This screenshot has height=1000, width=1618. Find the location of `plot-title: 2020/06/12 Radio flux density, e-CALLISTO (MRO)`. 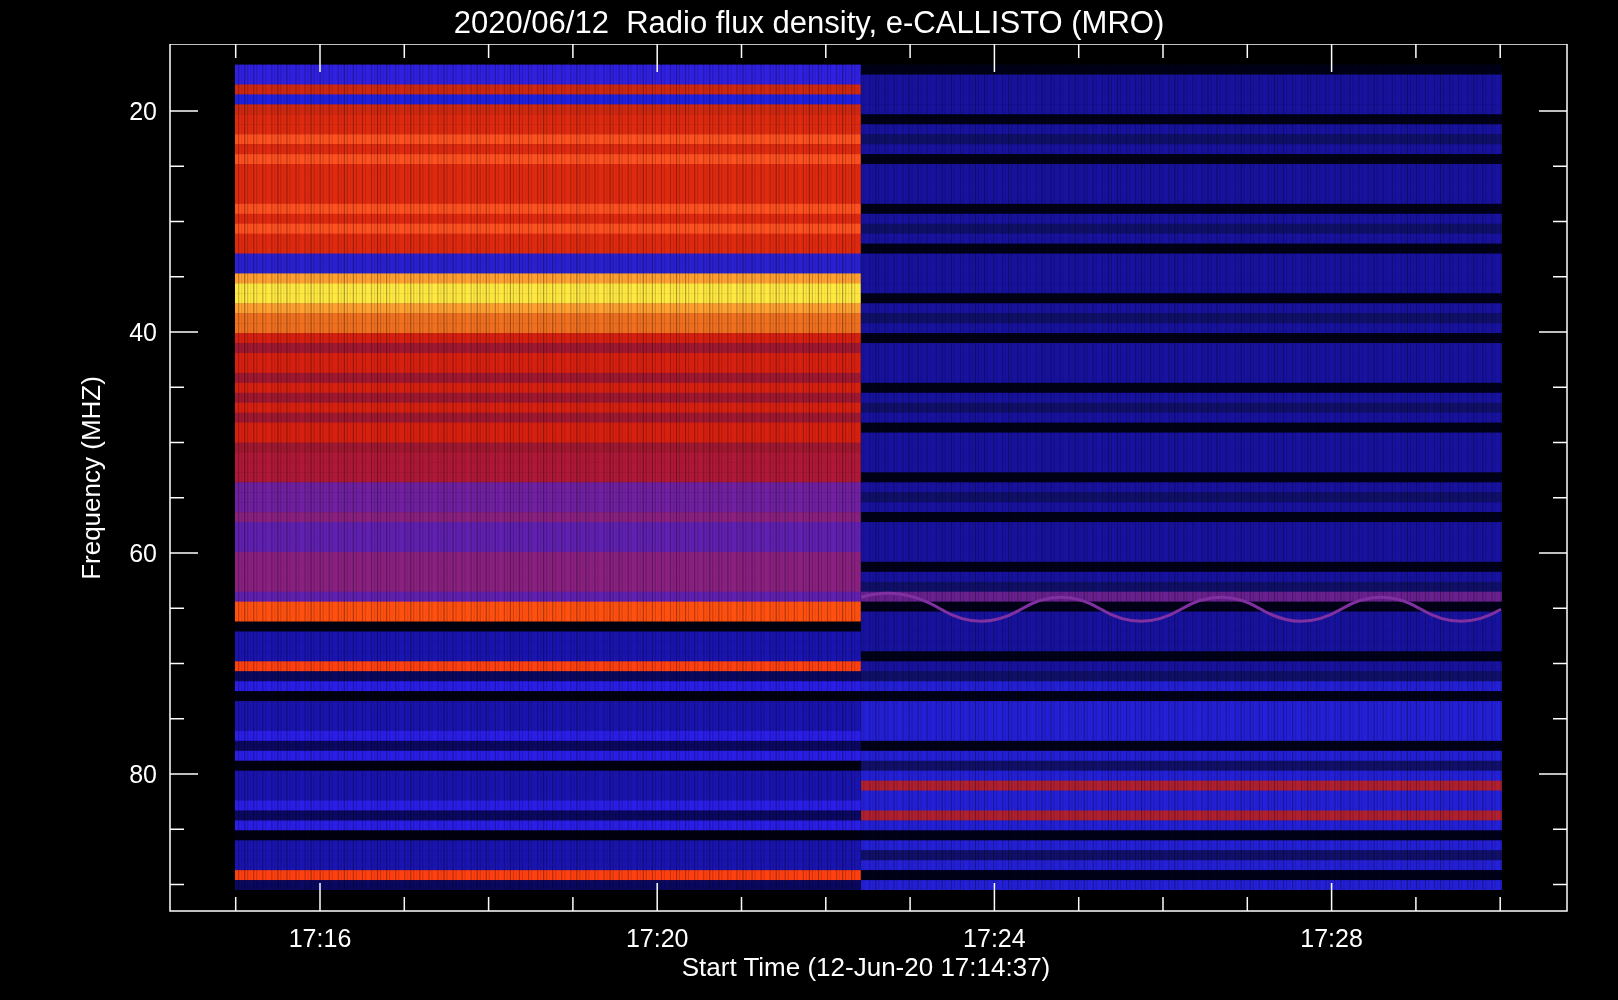

plot-title: 2020/06/12 Radio flux density, e-CALLISTO (MRO) is located at coordinates (809, 22).